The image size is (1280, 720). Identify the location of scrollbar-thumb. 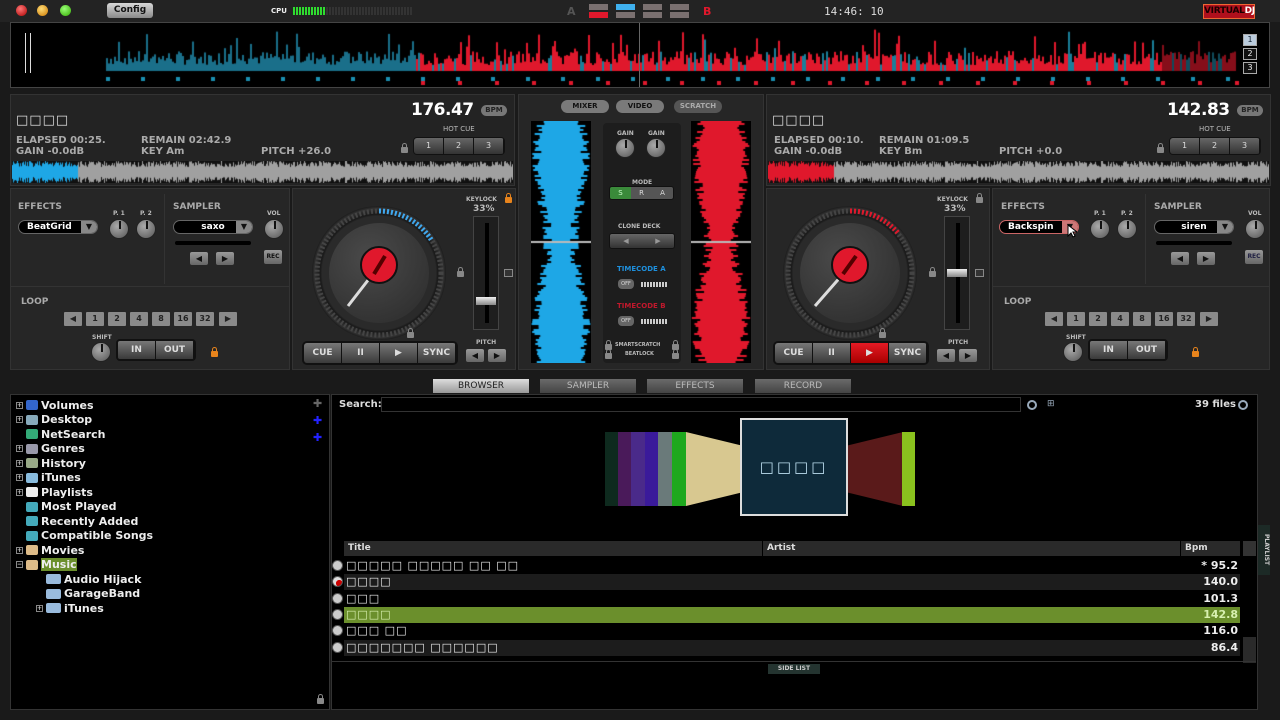
(1249, 650).